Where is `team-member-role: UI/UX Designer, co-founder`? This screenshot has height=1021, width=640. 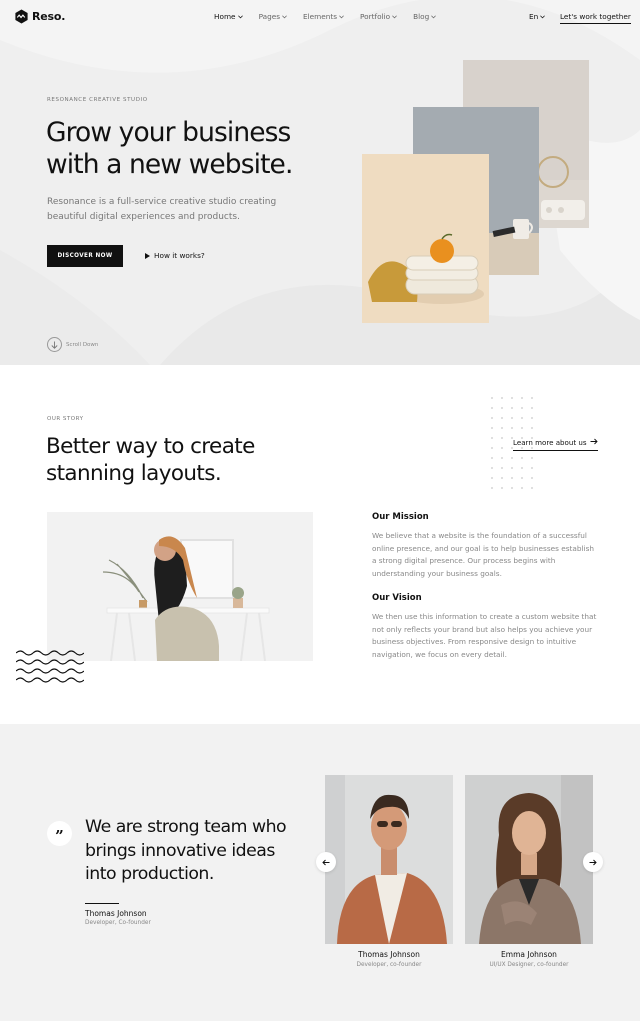
team-member-role: UI/UX Designer, co-founder is located at coordinates (529, 965).